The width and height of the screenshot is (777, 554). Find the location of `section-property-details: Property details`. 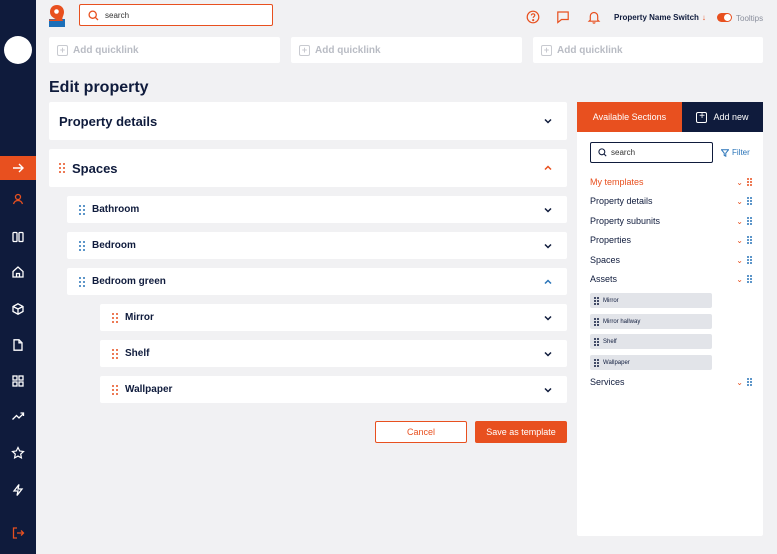

section-property-details: Property details is located at coordinates (308, 121).